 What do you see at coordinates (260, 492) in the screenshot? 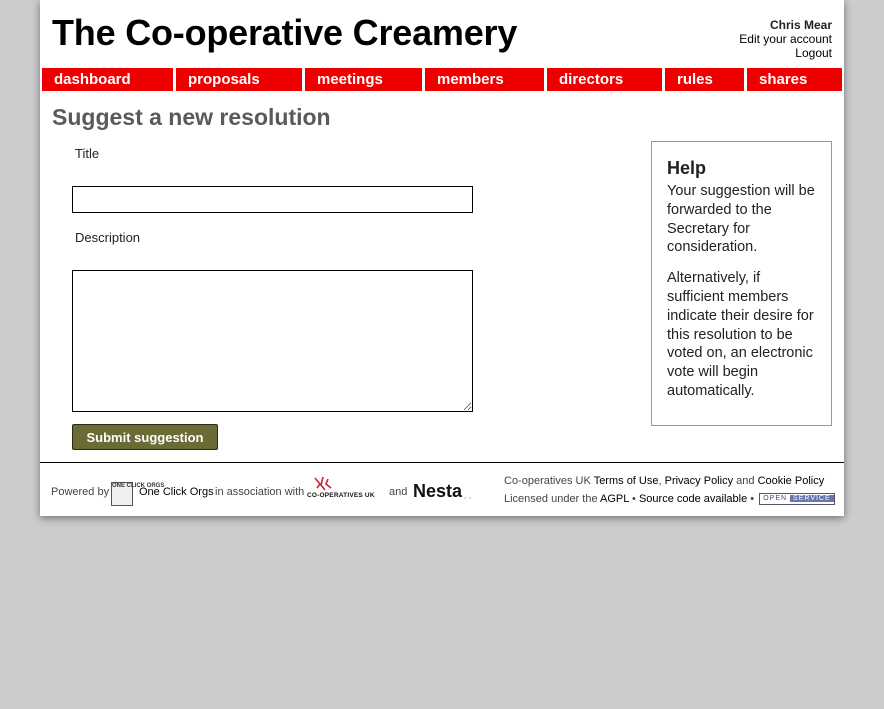
I see `association-text: in association with` at bounding box center [260, 492].